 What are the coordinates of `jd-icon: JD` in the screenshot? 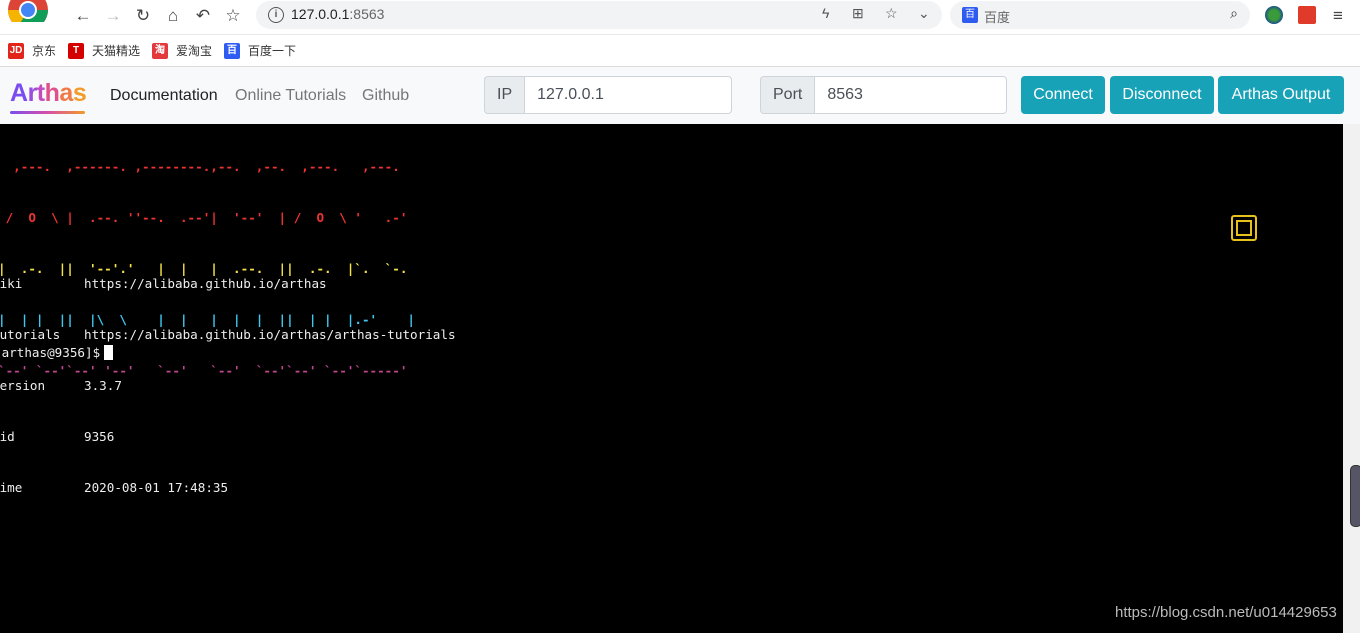 It's located at (16, 50).